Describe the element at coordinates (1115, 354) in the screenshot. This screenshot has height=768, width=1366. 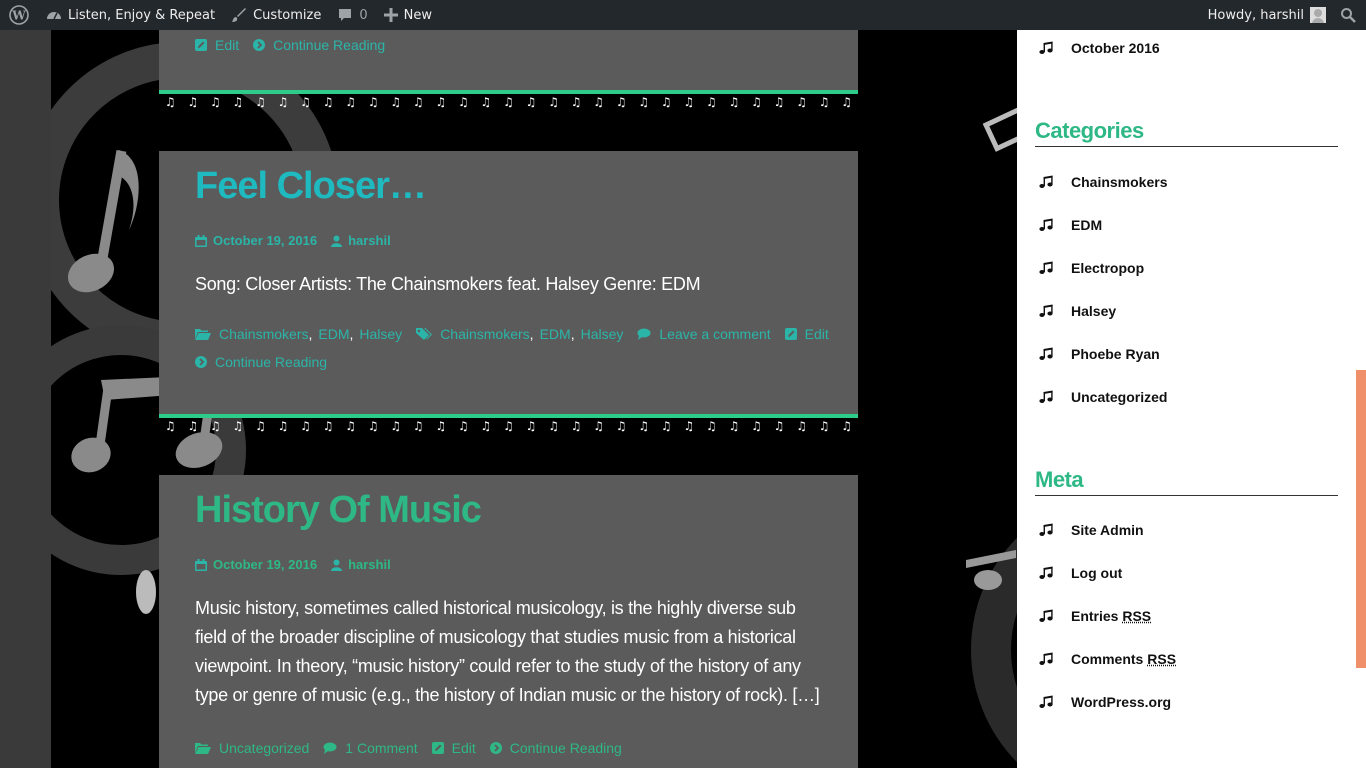
I see `category-label: Phoebe Ryan` at that location.